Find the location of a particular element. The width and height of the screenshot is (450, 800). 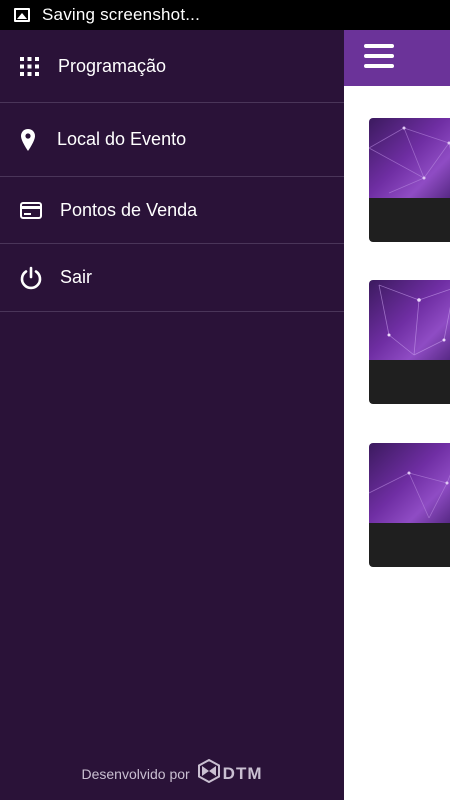

menu-item-pontos-de-venda: Pontos de Venda is located at coordinates (172, 210).